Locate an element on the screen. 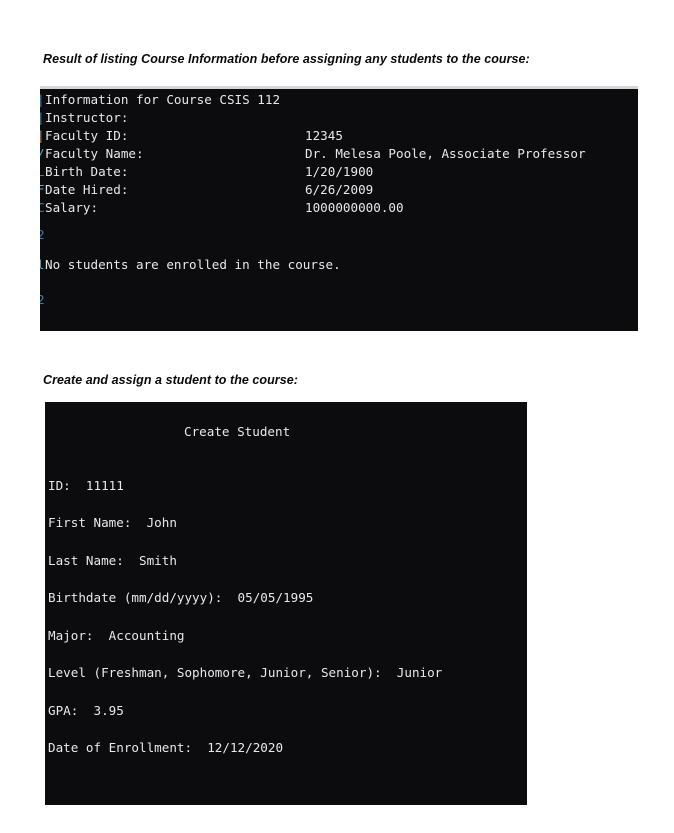 This screenshot has height=833, width=674. course-header-line: Information for Course CSIS 112 is located at coordinates (163, 99).